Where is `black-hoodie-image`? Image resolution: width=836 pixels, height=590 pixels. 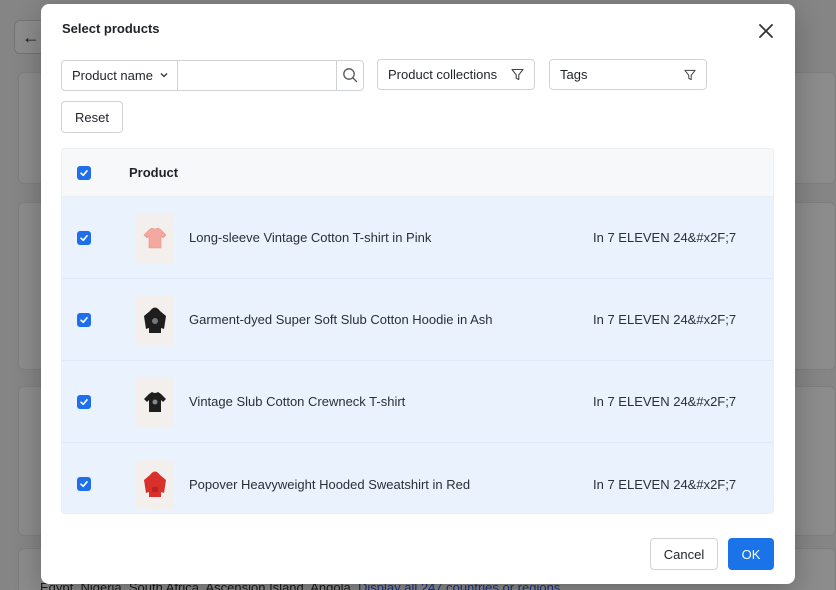
black-hoodie-image is located at coordinates (155, 320).